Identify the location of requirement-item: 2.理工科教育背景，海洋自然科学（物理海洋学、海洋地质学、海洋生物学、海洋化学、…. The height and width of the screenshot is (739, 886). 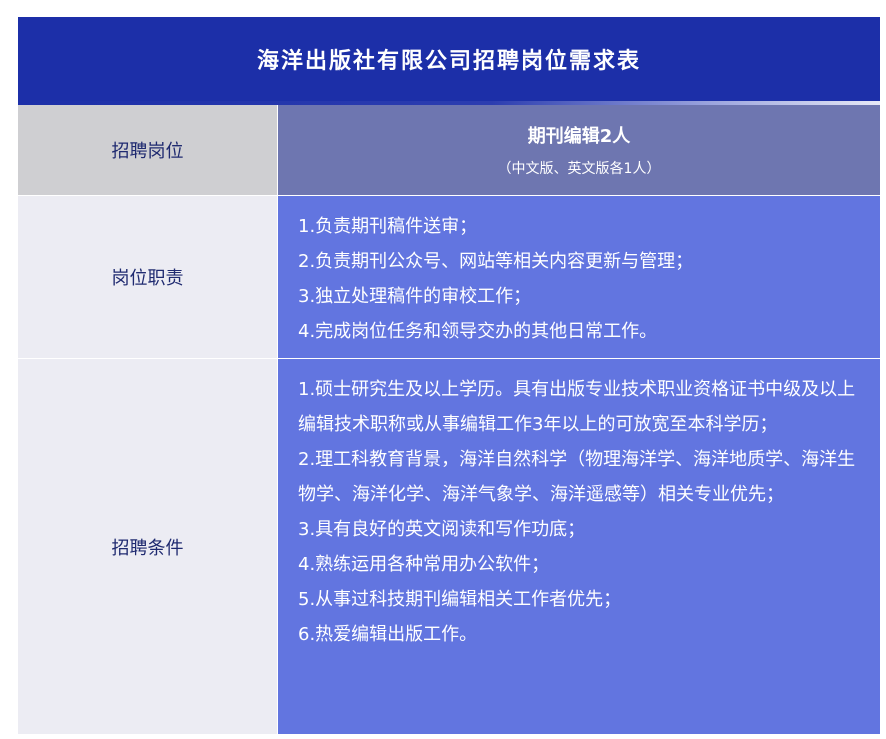
(577, 477).